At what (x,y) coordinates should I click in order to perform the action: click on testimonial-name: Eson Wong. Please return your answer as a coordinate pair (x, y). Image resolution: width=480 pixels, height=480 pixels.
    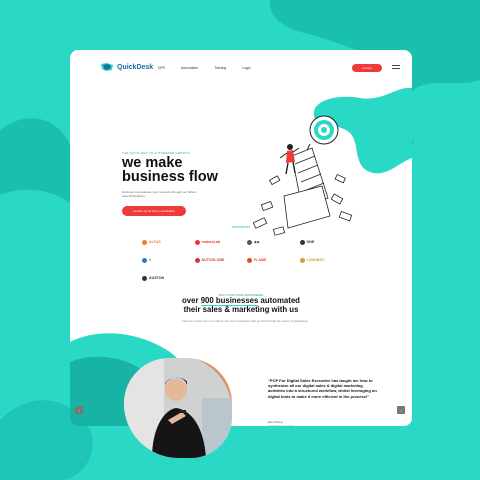
    Looking at the image, I should click on (275, 422).